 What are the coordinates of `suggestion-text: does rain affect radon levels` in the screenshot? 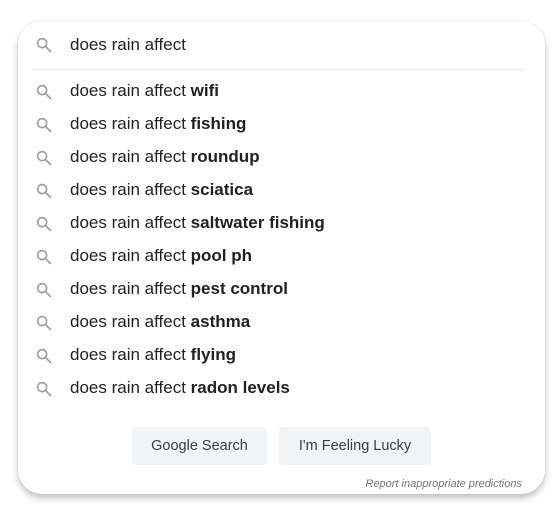 It's located at (180, 388).